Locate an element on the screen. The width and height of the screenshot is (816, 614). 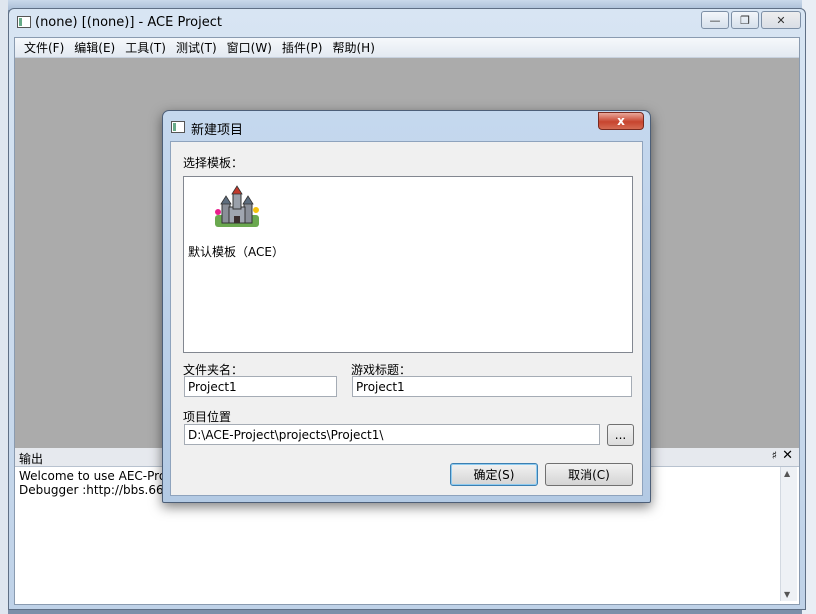
template-label: 选择模板： is located at coordinates (213, 163).